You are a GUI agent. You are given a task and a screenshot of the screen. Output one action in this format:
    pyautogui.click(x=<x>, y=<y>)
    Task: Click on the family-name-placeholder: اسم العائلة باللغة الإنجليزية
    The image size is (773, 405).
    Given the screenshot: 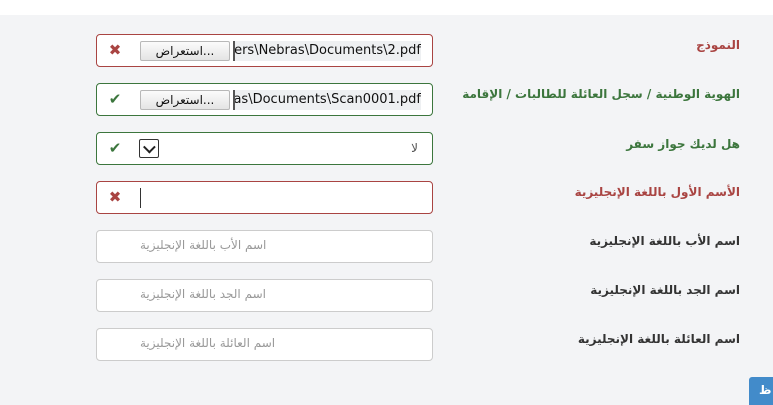 What is the action you would take?
    pyautogui.click(x=208, y=343)
    